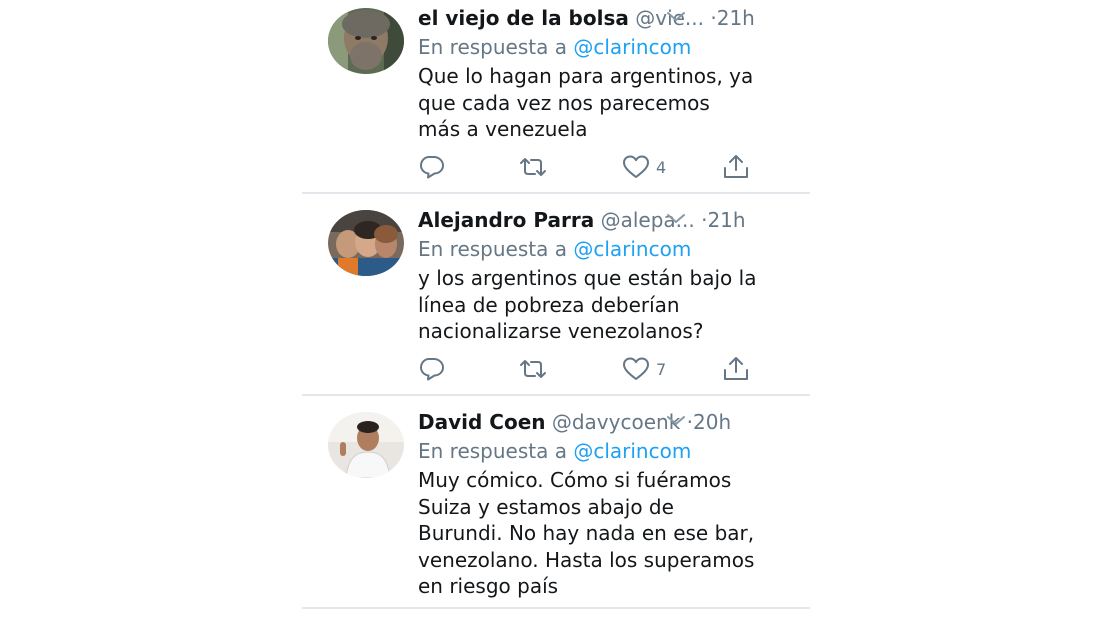 This screenshot has height=618, width=1100. I want to click on author-name: David Coen, so click(482, 422).